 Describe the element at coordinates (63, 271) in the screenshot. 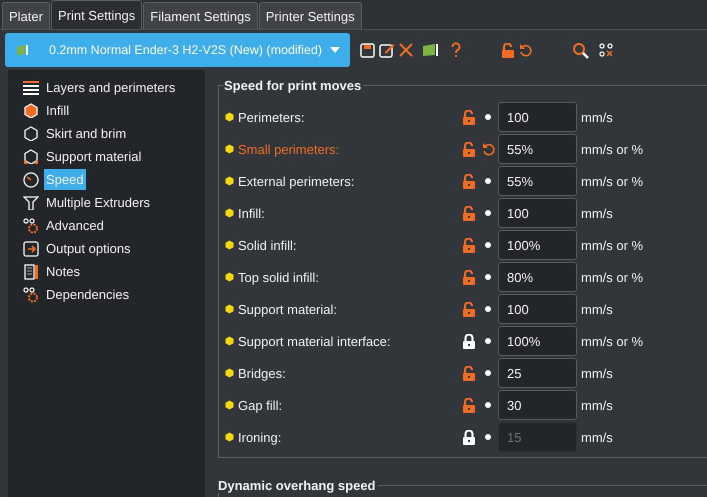

I see `sidebar-item: Notes` at that location.